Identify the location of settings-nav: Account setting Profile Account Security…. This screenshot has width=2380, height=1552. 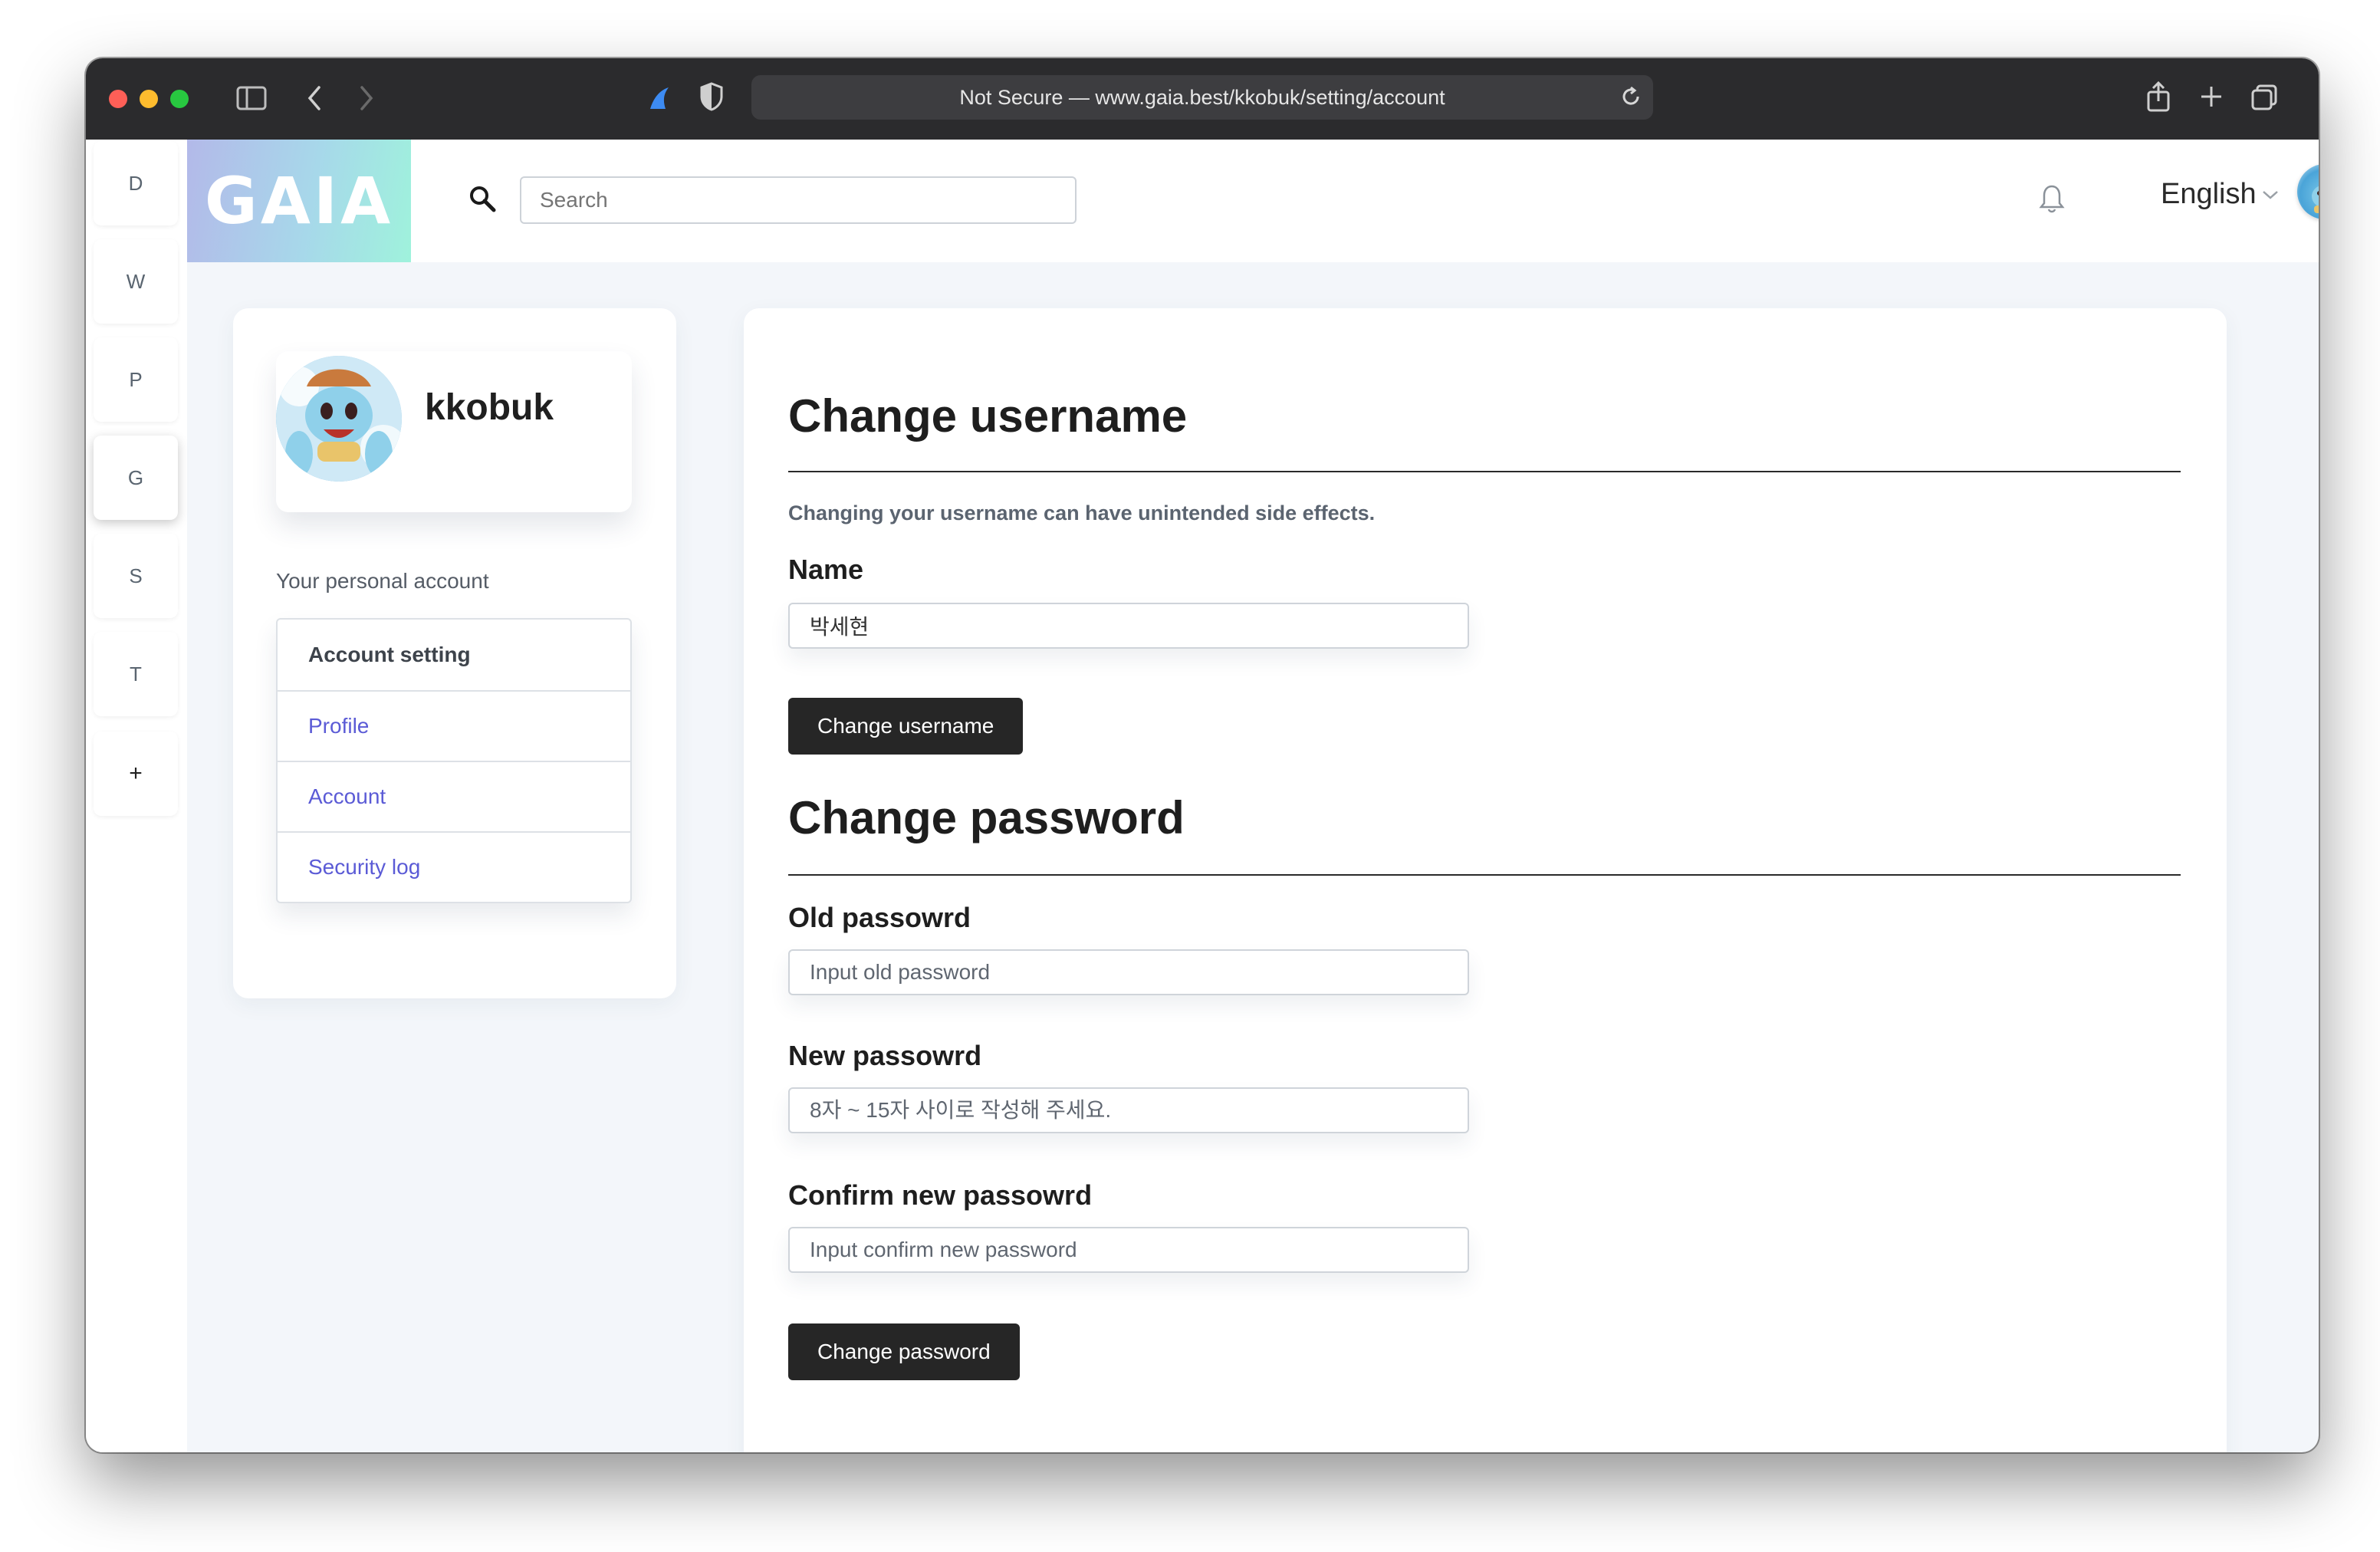
(454, 761).